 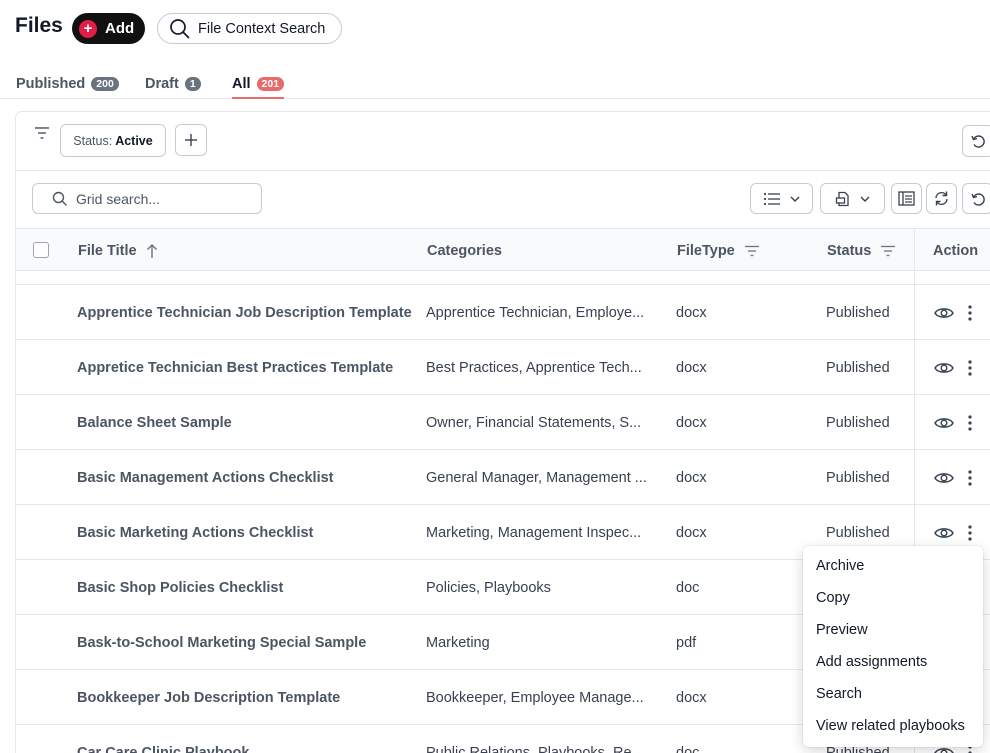 I want to click on page-header: Files + Add File Context Search, so click(x=495, y=28).